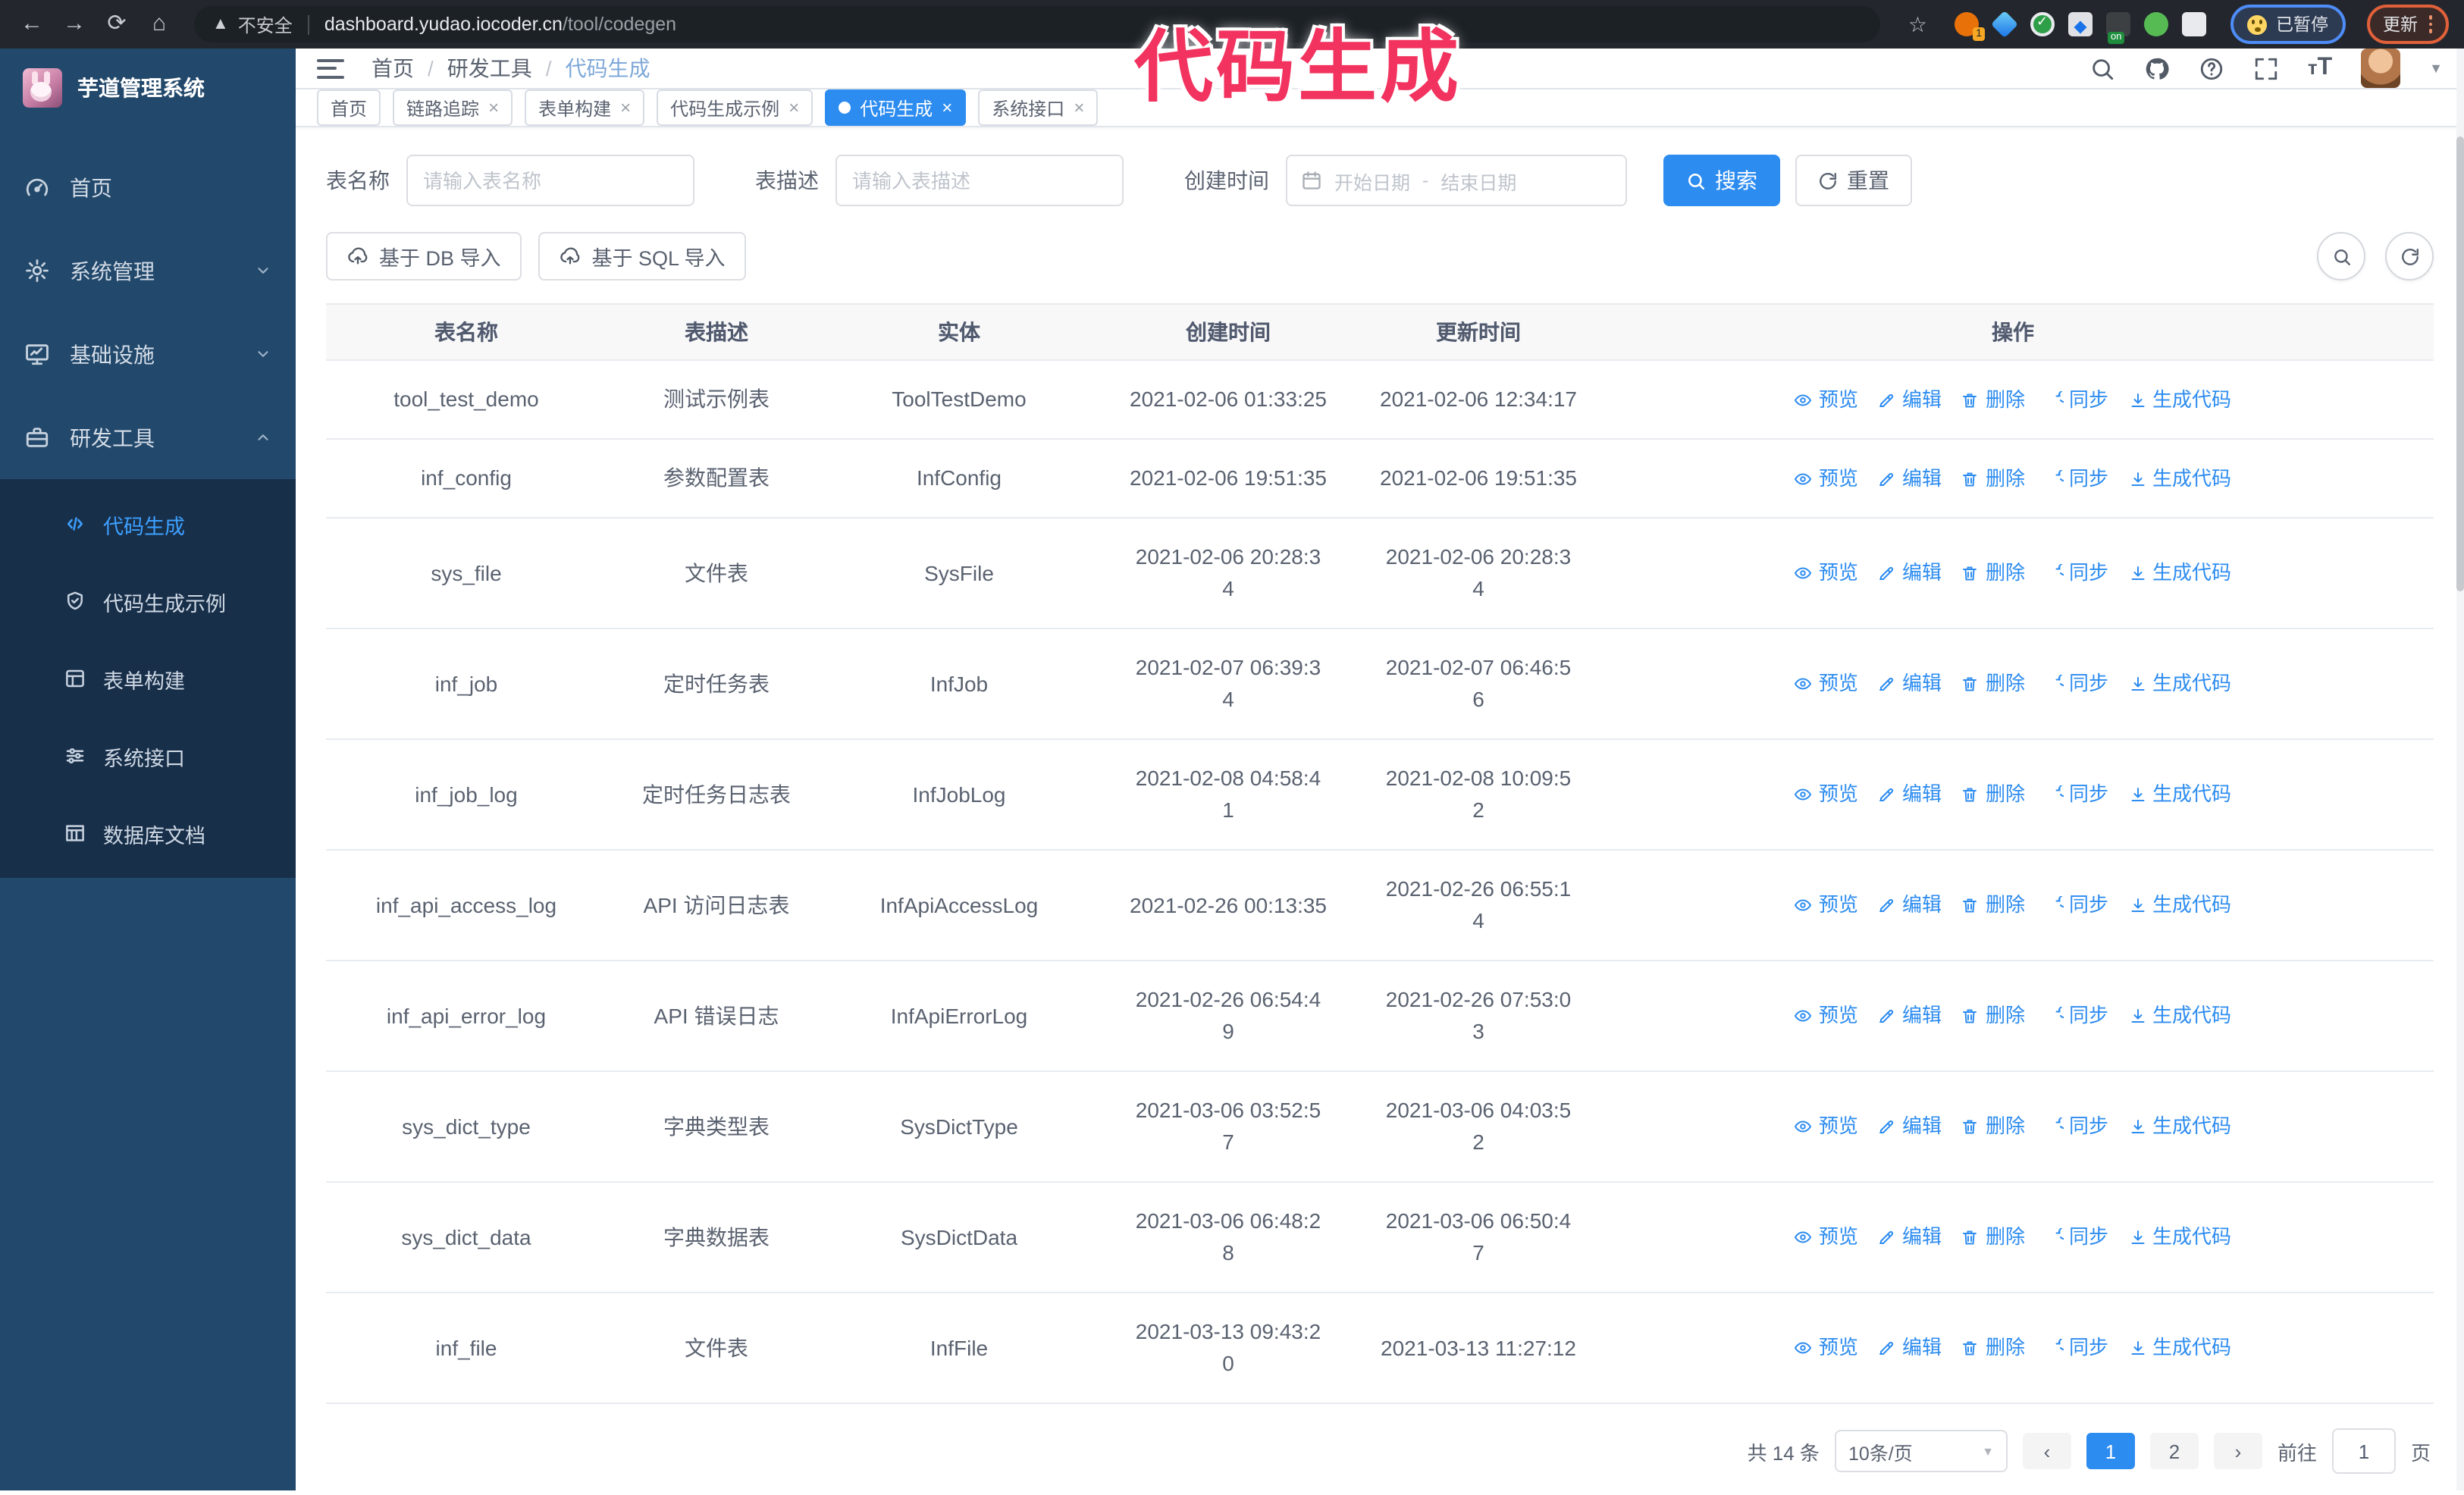 The image size is (2464, 1495). I want to click on extension-icon: on, so click(2118, 28).